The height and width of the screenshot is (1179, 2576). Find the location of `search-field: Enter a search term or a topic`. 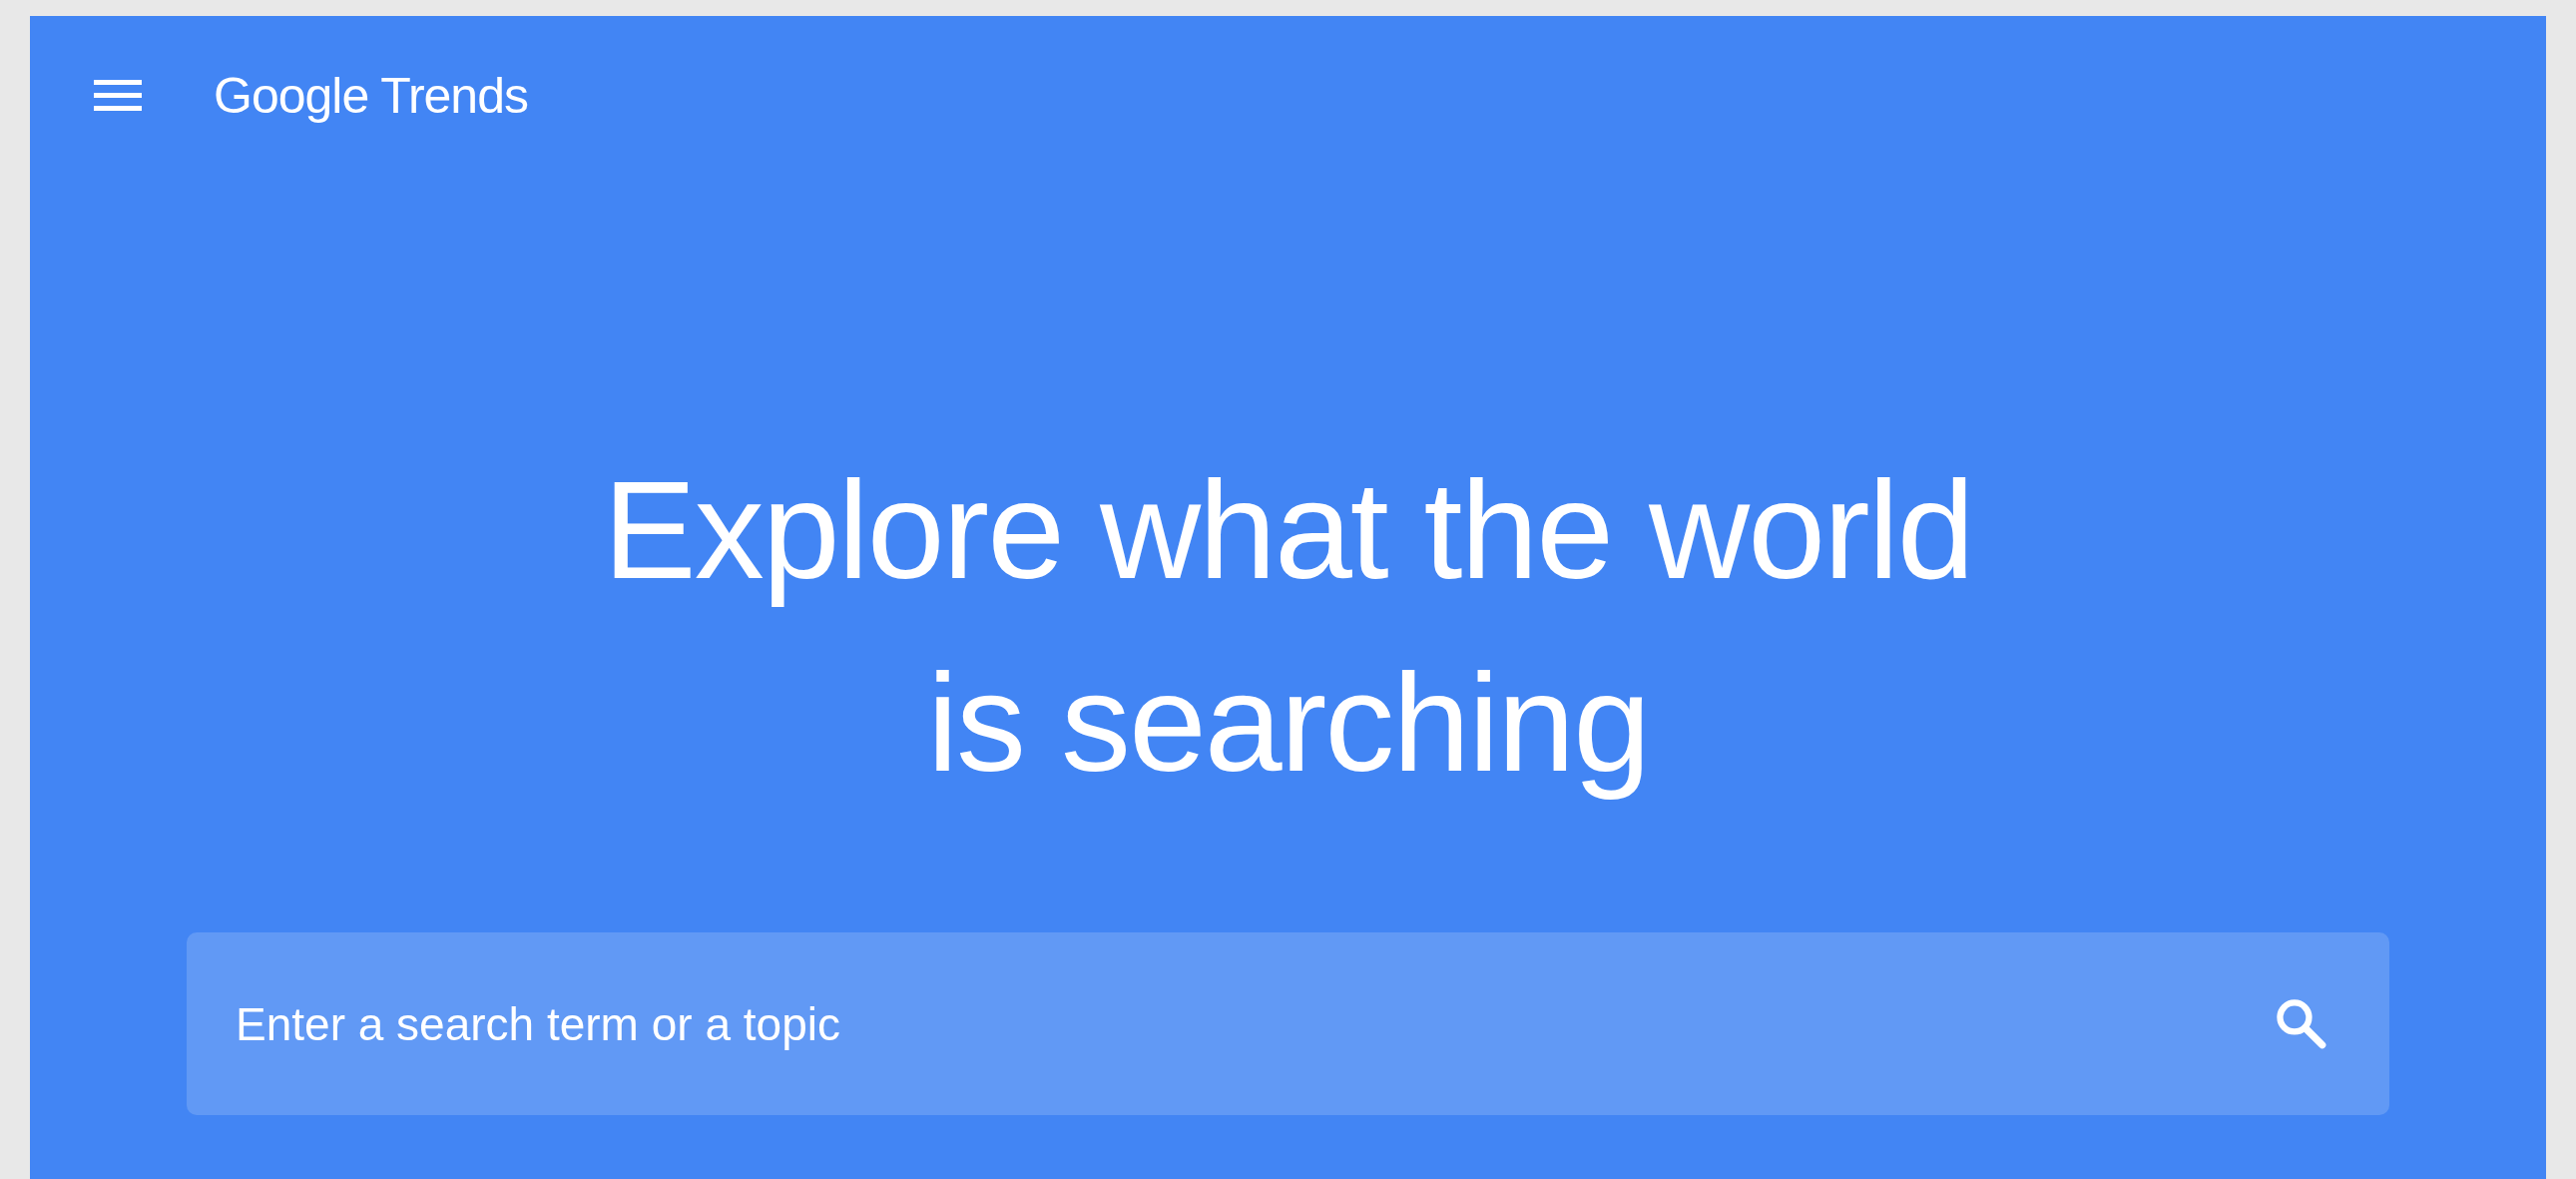

search-field: Enter a search term or a topic is located at coordinates (1288, 1023).